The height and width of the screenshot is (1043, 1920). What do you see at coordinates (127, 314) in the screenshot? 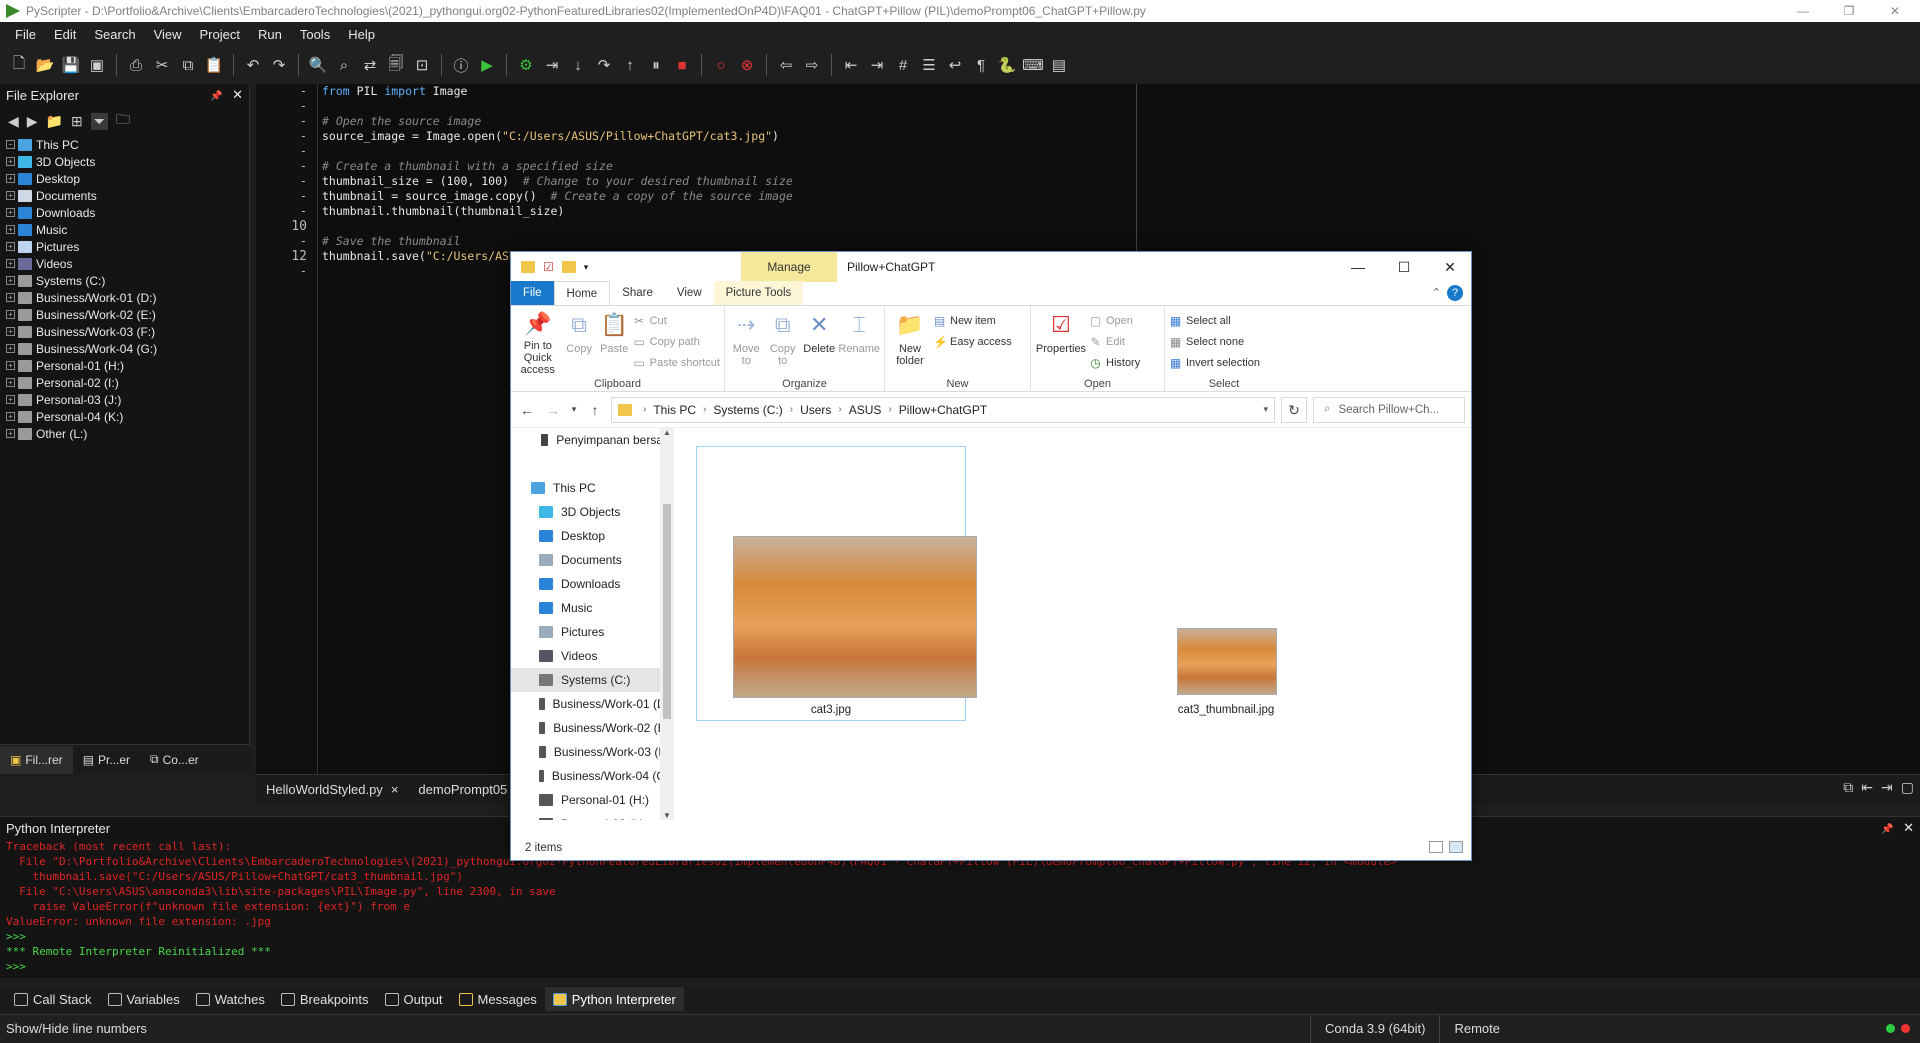
I see `tree-item: + Business/Work-02 (E:)` at bounding box center [127, 314].